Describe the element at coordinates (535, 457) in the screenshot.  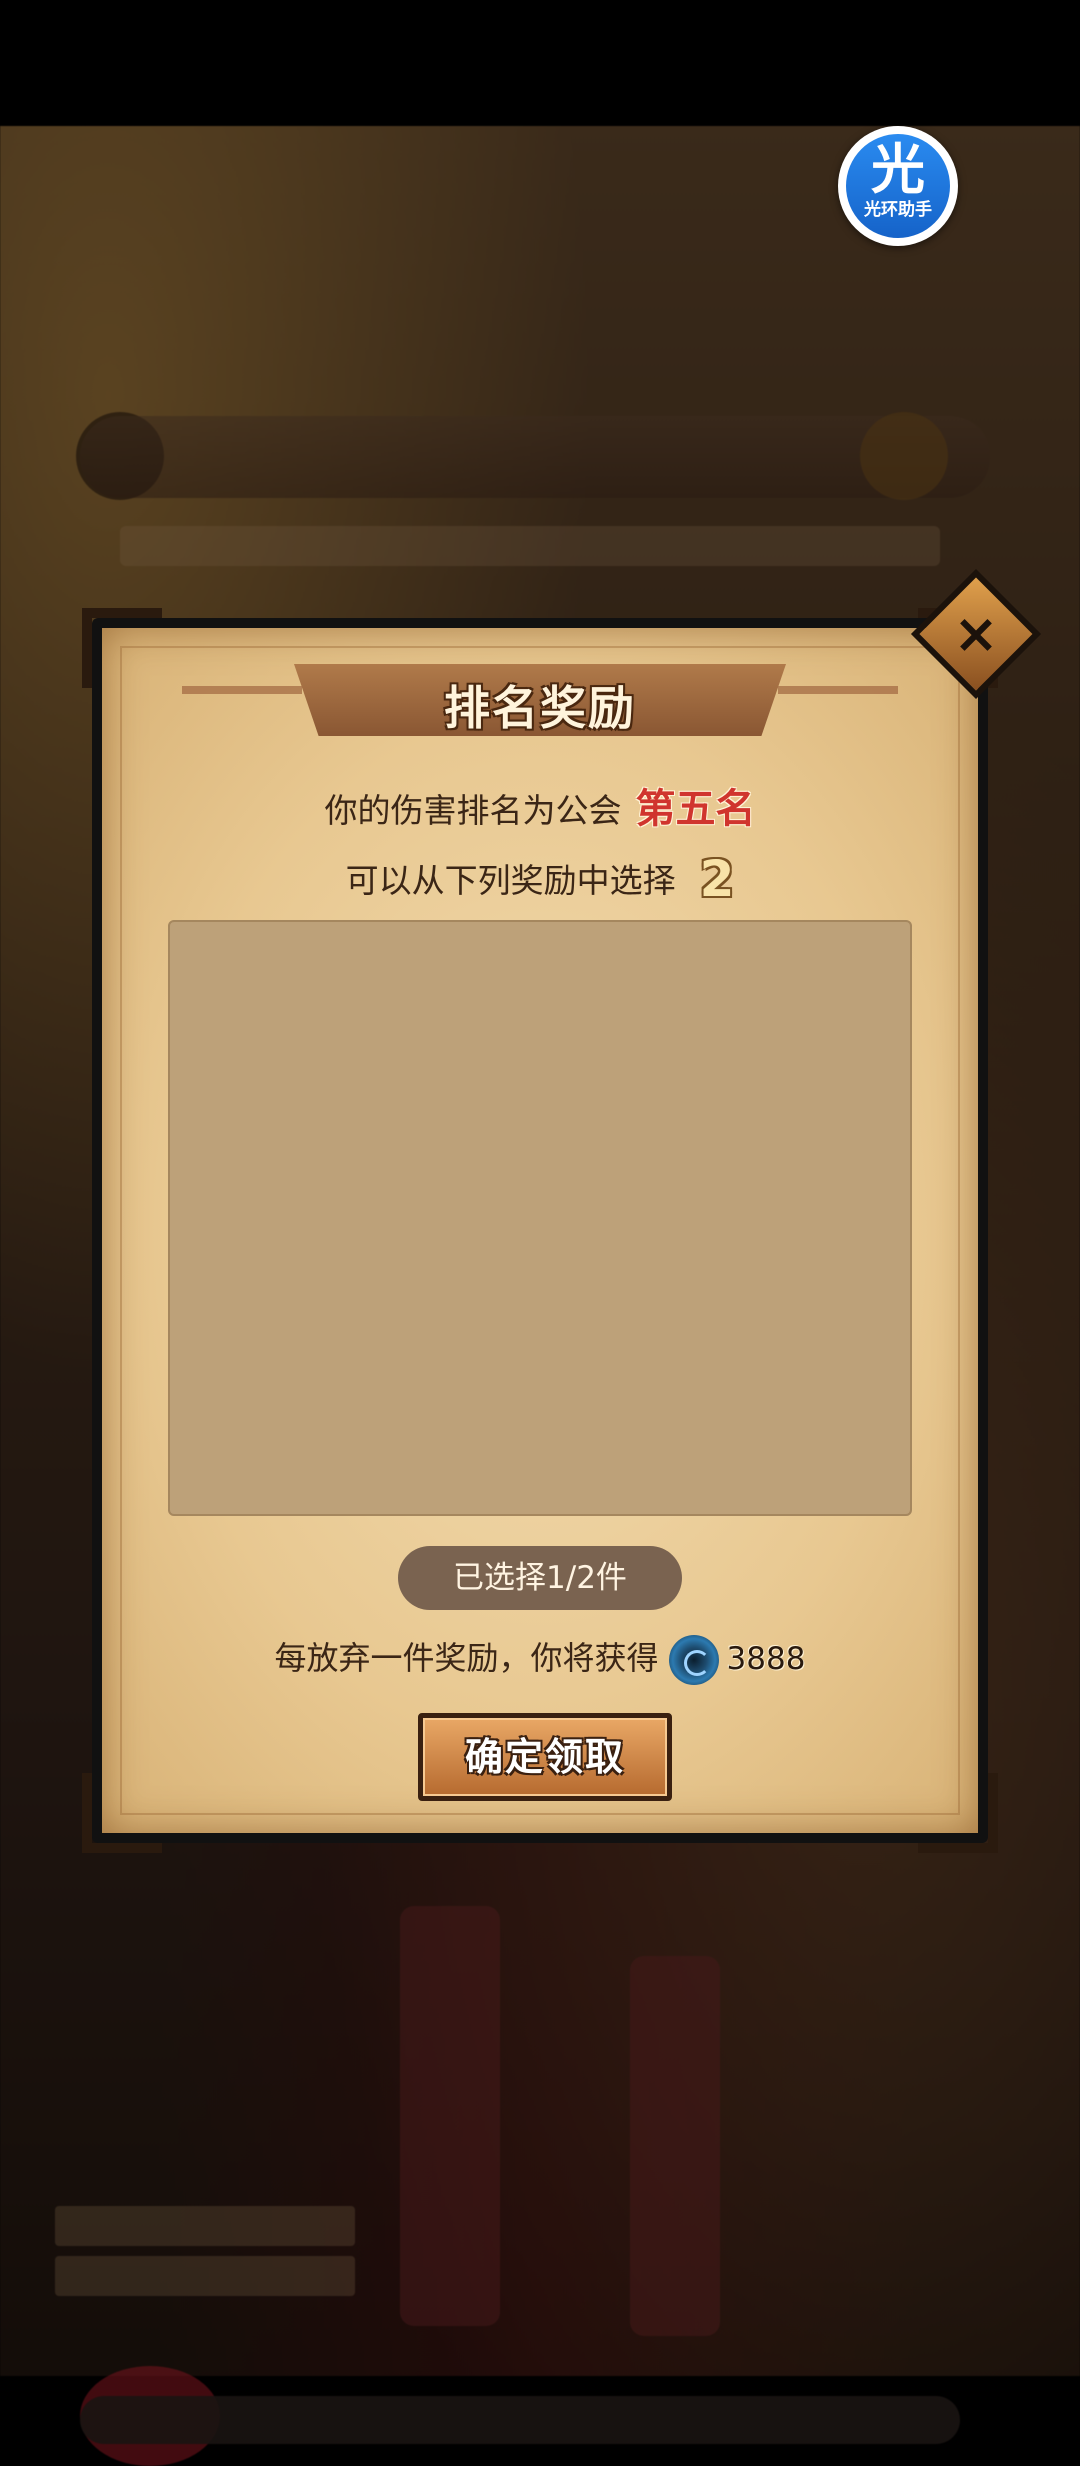
I see `background-header-bar` at that location.